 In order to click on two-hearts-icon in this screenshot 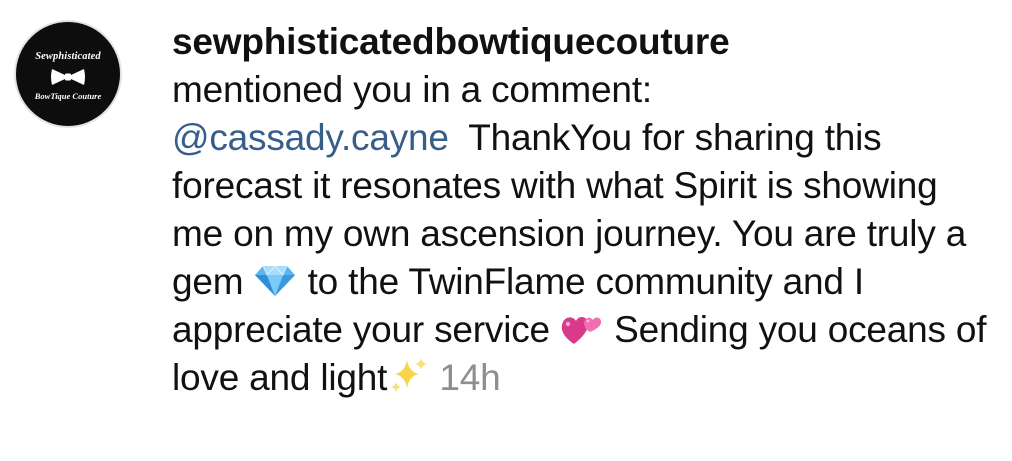, I will do `click(581, 330)`.